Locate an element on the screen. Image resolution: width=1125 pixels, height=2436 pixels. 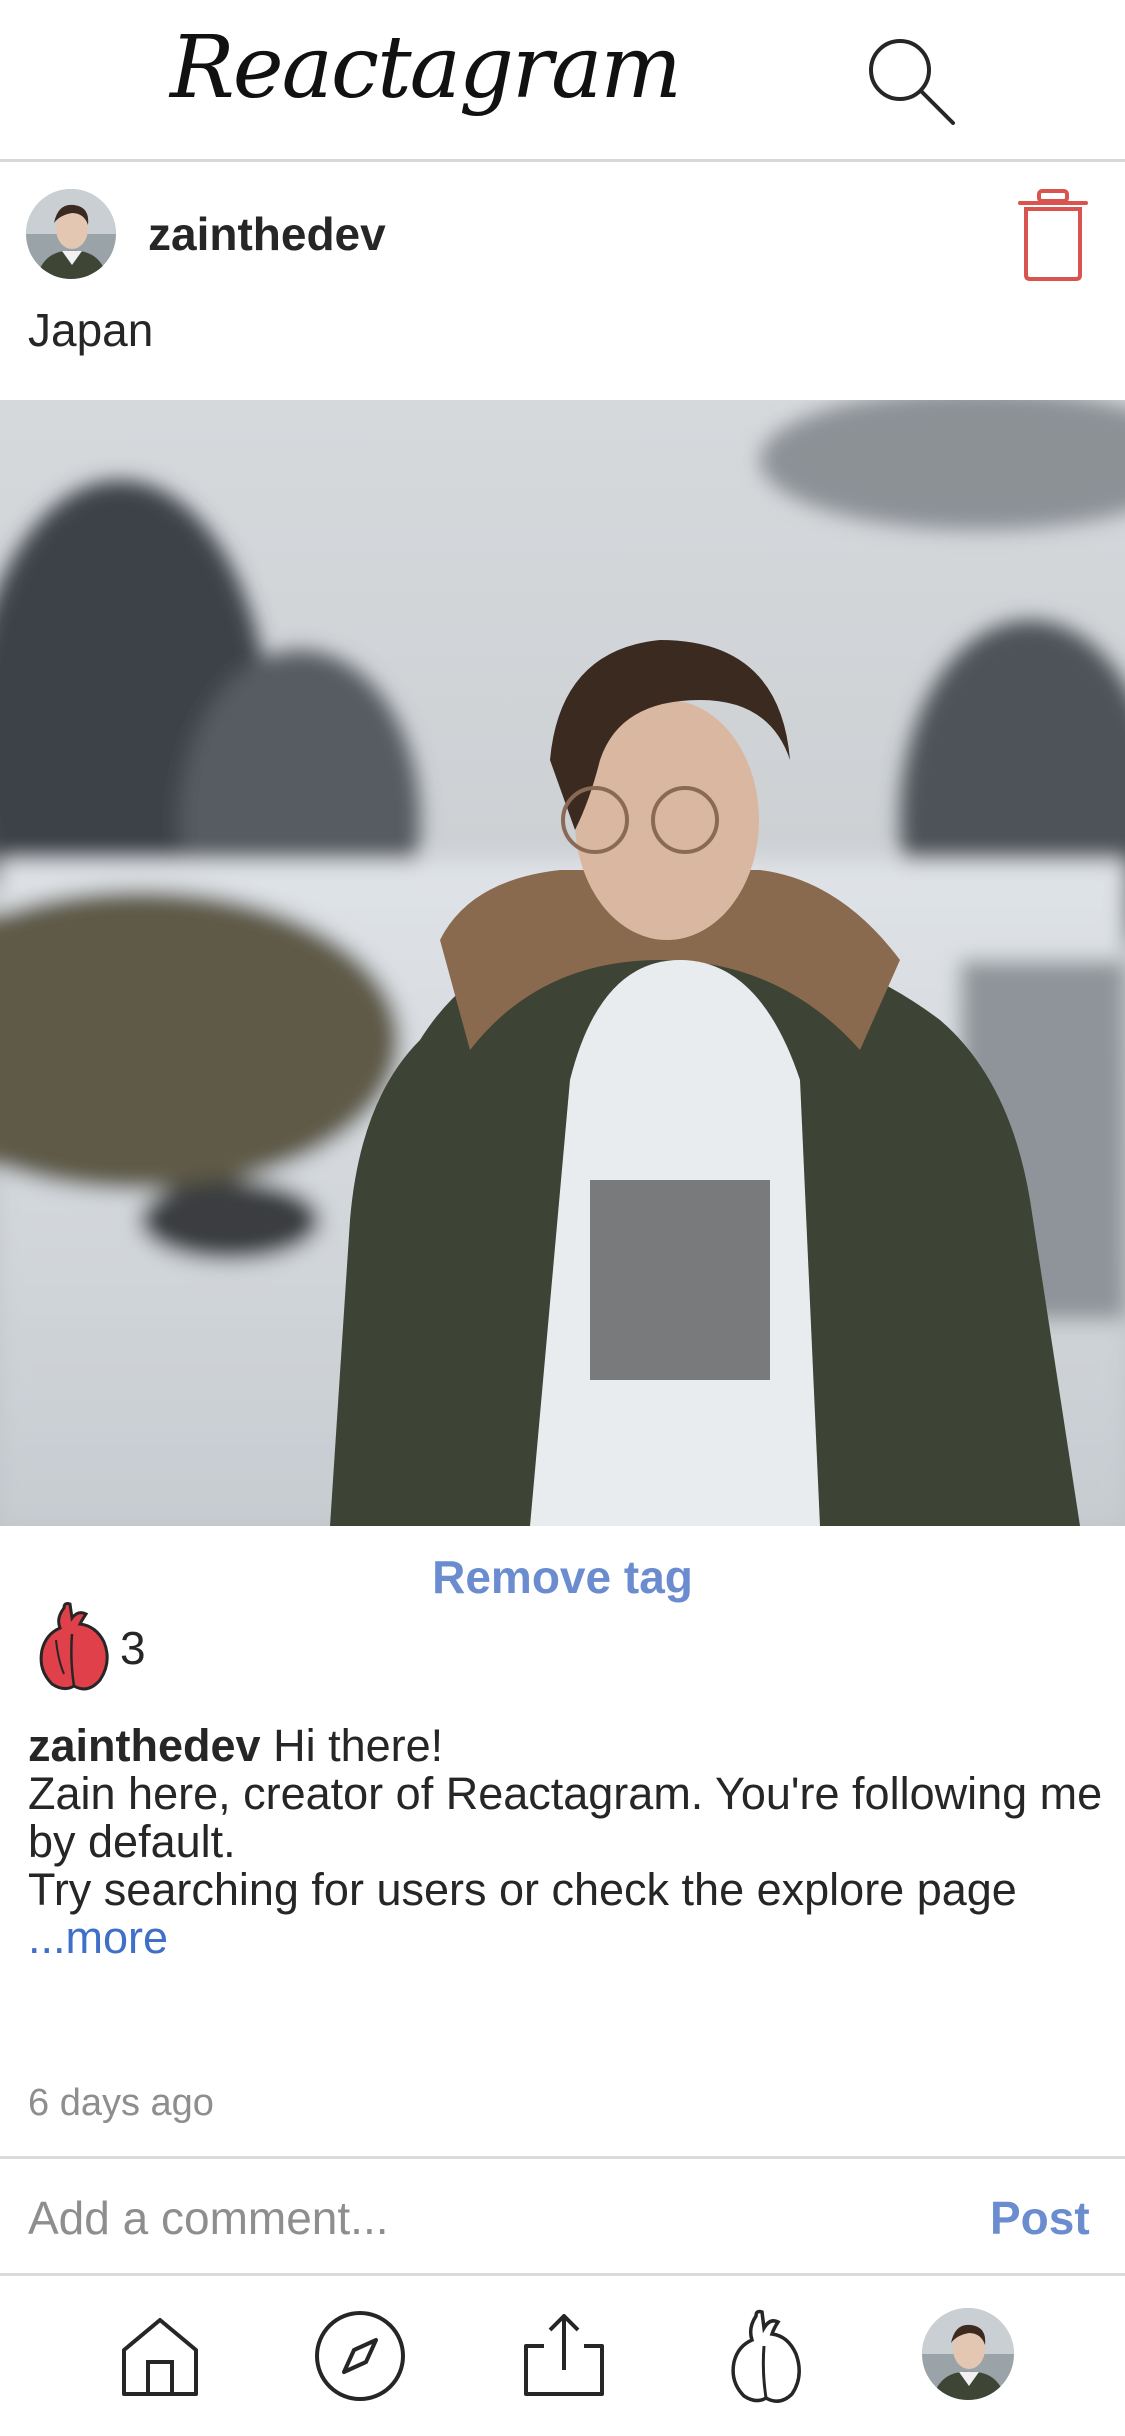
post-timestamp: 6 days ago is located at coordinates (121, 2103).